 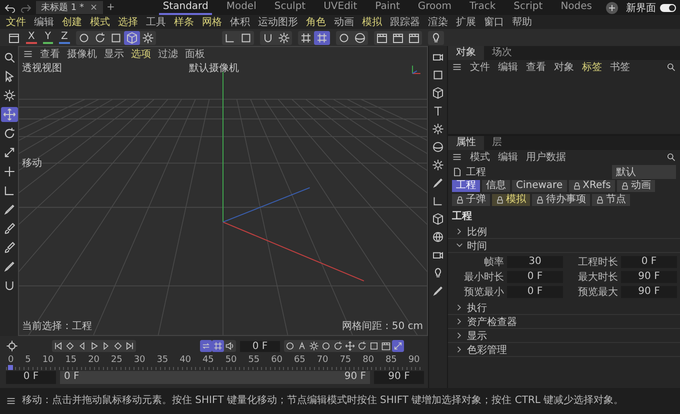 What do you see at coordinates (72, 22) in the screenshot?
I see `menu-item: 创建` at bounding box center [72, 22].